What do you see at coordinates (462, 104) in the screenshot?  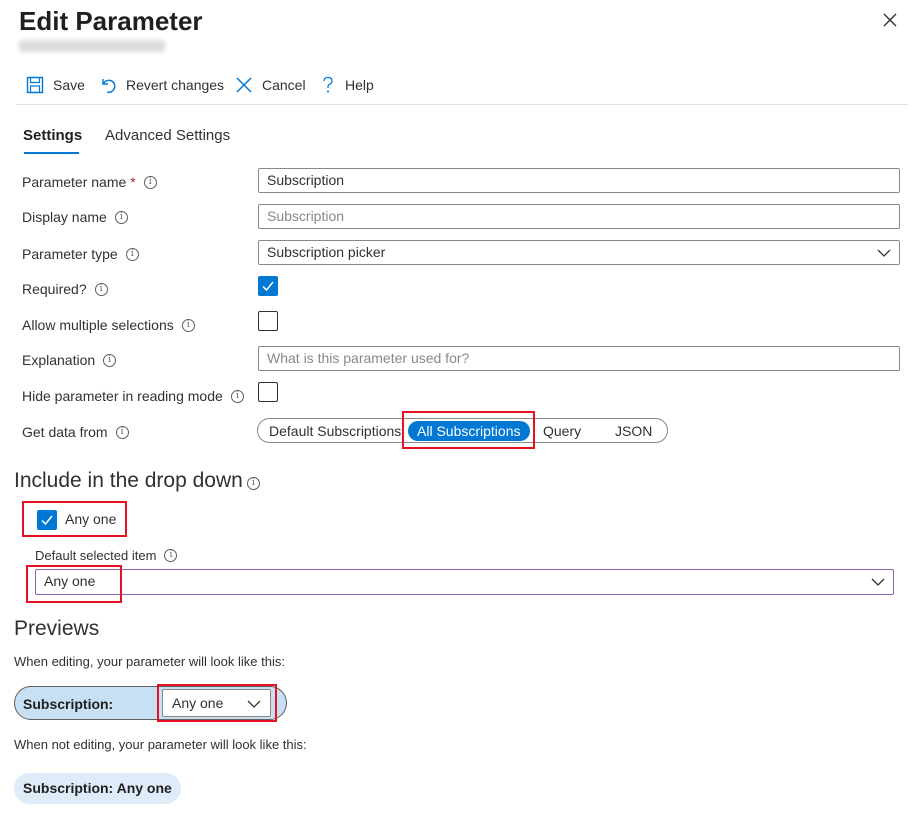 I see `toolbar-divider` at bounding box center [462, 104].